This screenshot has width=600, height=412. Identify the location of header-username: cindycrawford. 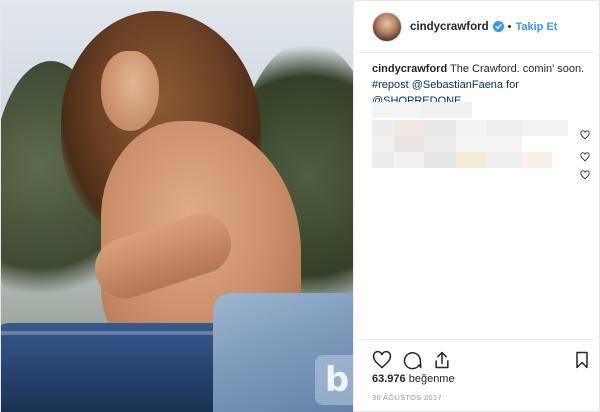
(449, 27).